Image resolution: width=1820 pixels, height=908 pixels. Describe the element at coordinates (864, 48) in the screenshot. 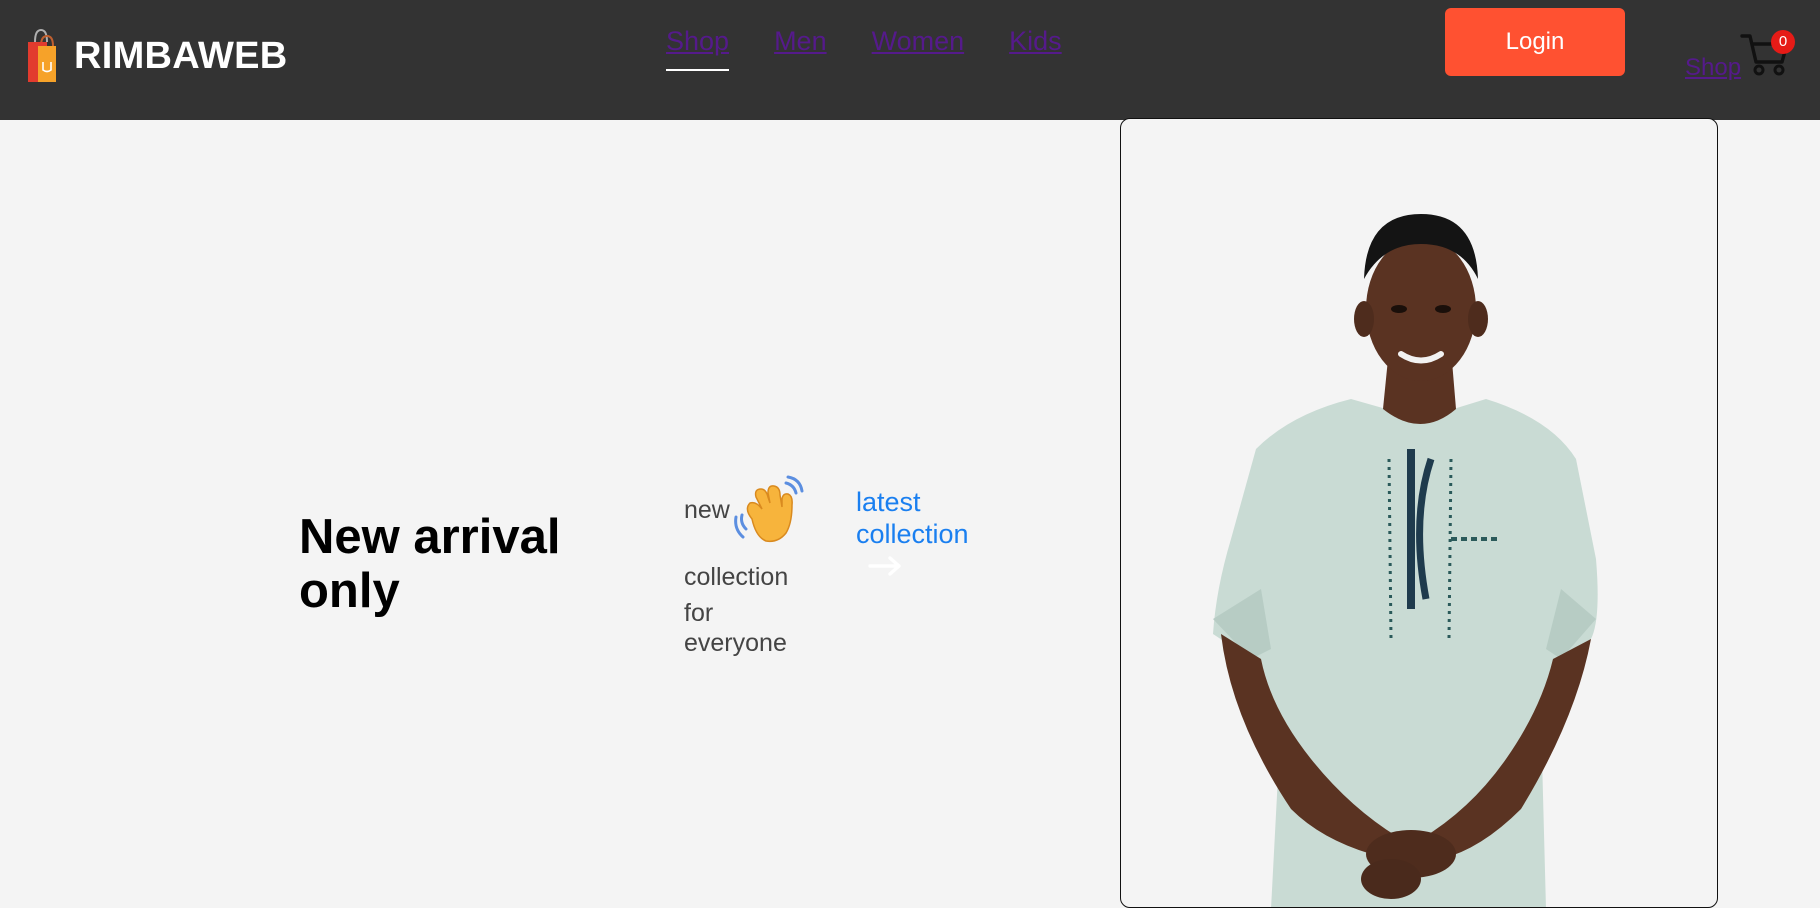

I see `main-nav: Shop Men Women Kids` at that location.